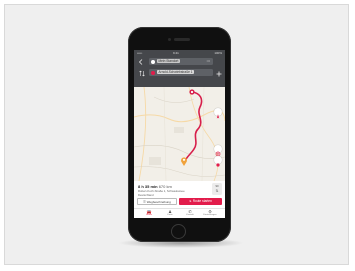  What do you see at coordinates (142, 73) in the screenshot?
I see `swap-icon` at bounding box center [142, 73].